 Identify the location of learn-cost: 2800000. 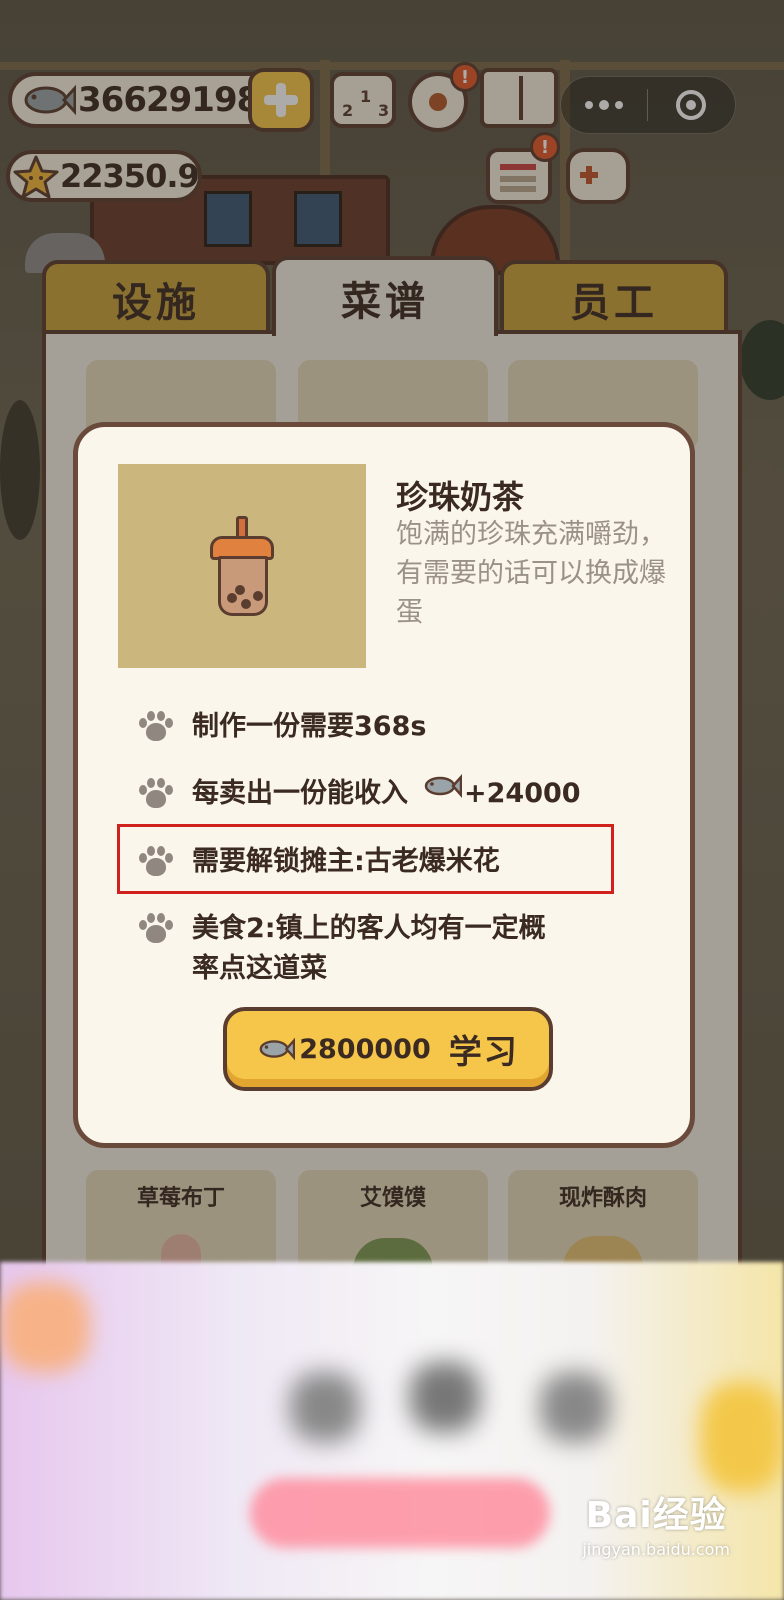
(365, 1049).